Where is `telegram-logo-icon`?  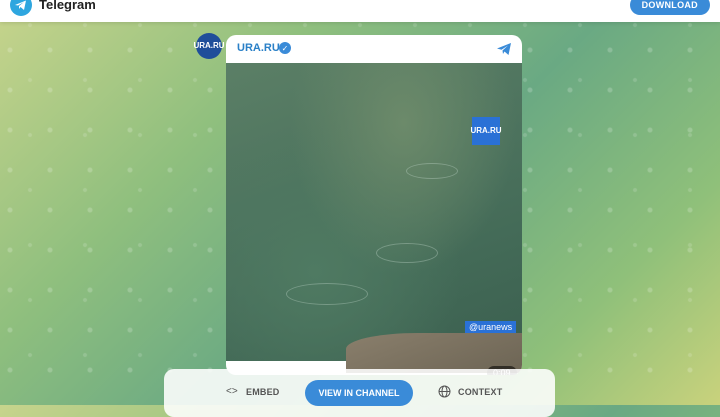 telegram-logo-icon is located at coordinates (21, 8).